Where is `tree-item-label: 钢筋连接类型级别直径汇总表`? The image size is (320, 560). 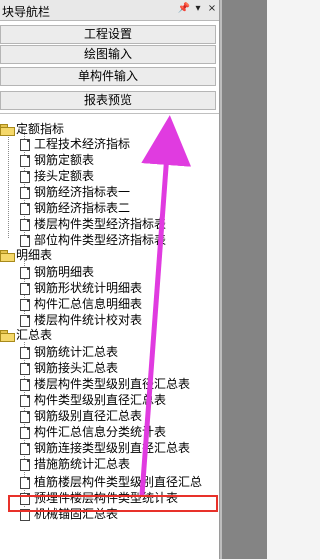 tree-item-label: 钢筋连接类型级别直径汇总表 is located at coordinates (112, 448).